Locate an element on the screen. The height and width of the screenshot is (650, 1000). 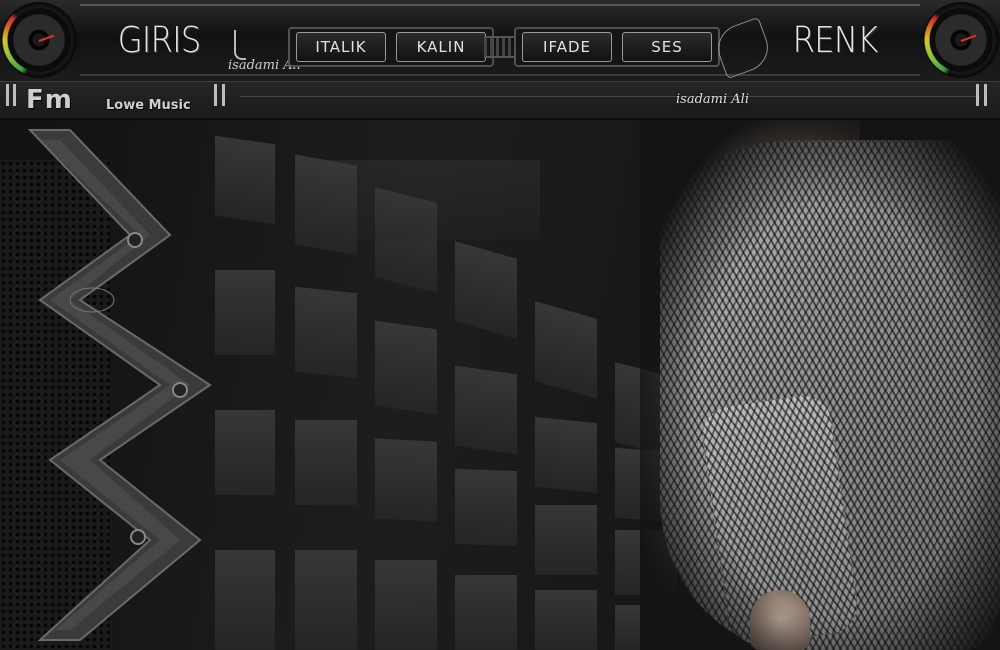
sub-bar: Fm Lowe Music is located at coordinates (500, 101).